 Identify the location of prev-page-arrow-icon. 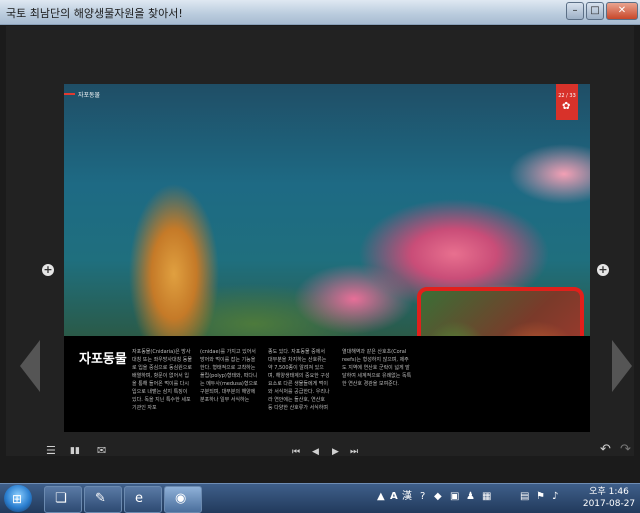
(30, 366).